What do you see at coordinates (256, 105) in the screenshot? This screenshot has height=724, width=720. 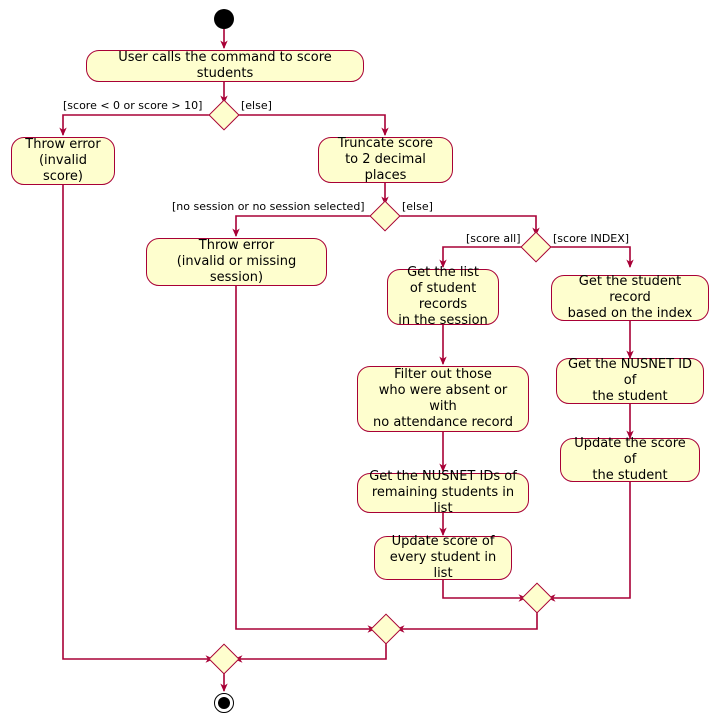 I see `guard-score-else: [else]` at bounding box center [256, 105].